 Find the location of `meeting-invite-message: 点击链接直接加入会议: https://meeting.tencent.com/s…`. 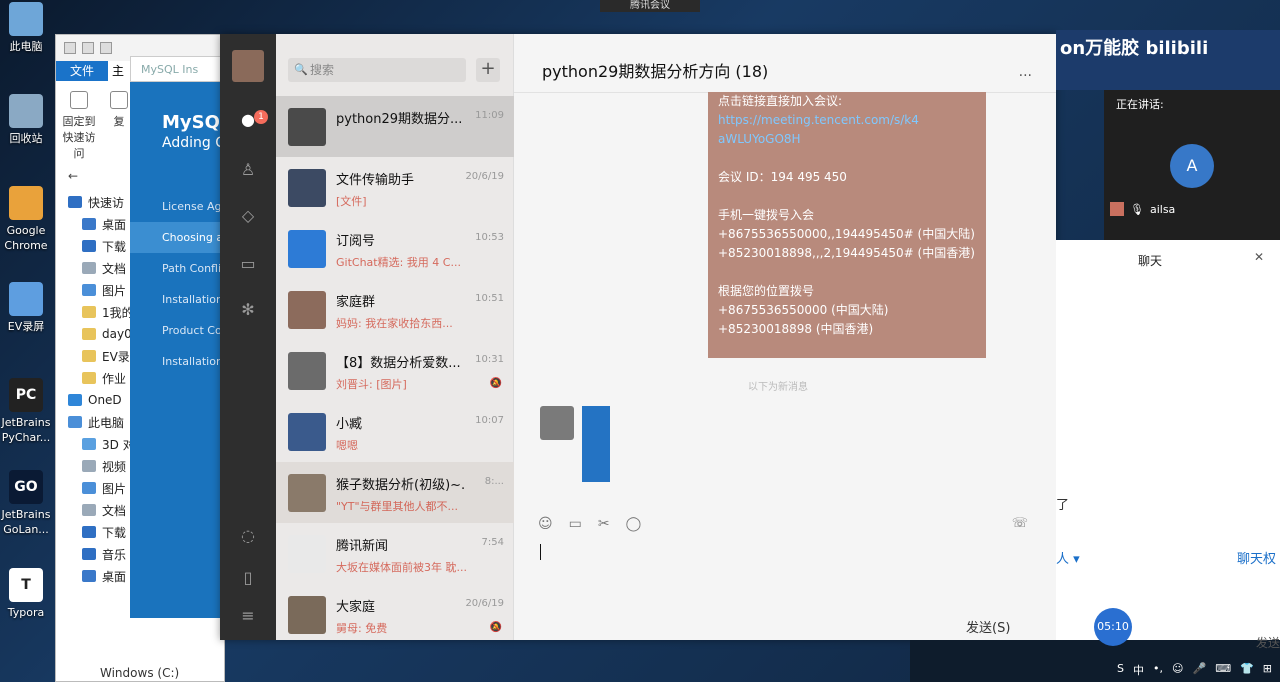

meeting-invite-message: 点击链接直接加入会议: https://meeting.tencent.com/s… is located at coordinates (847, 225).